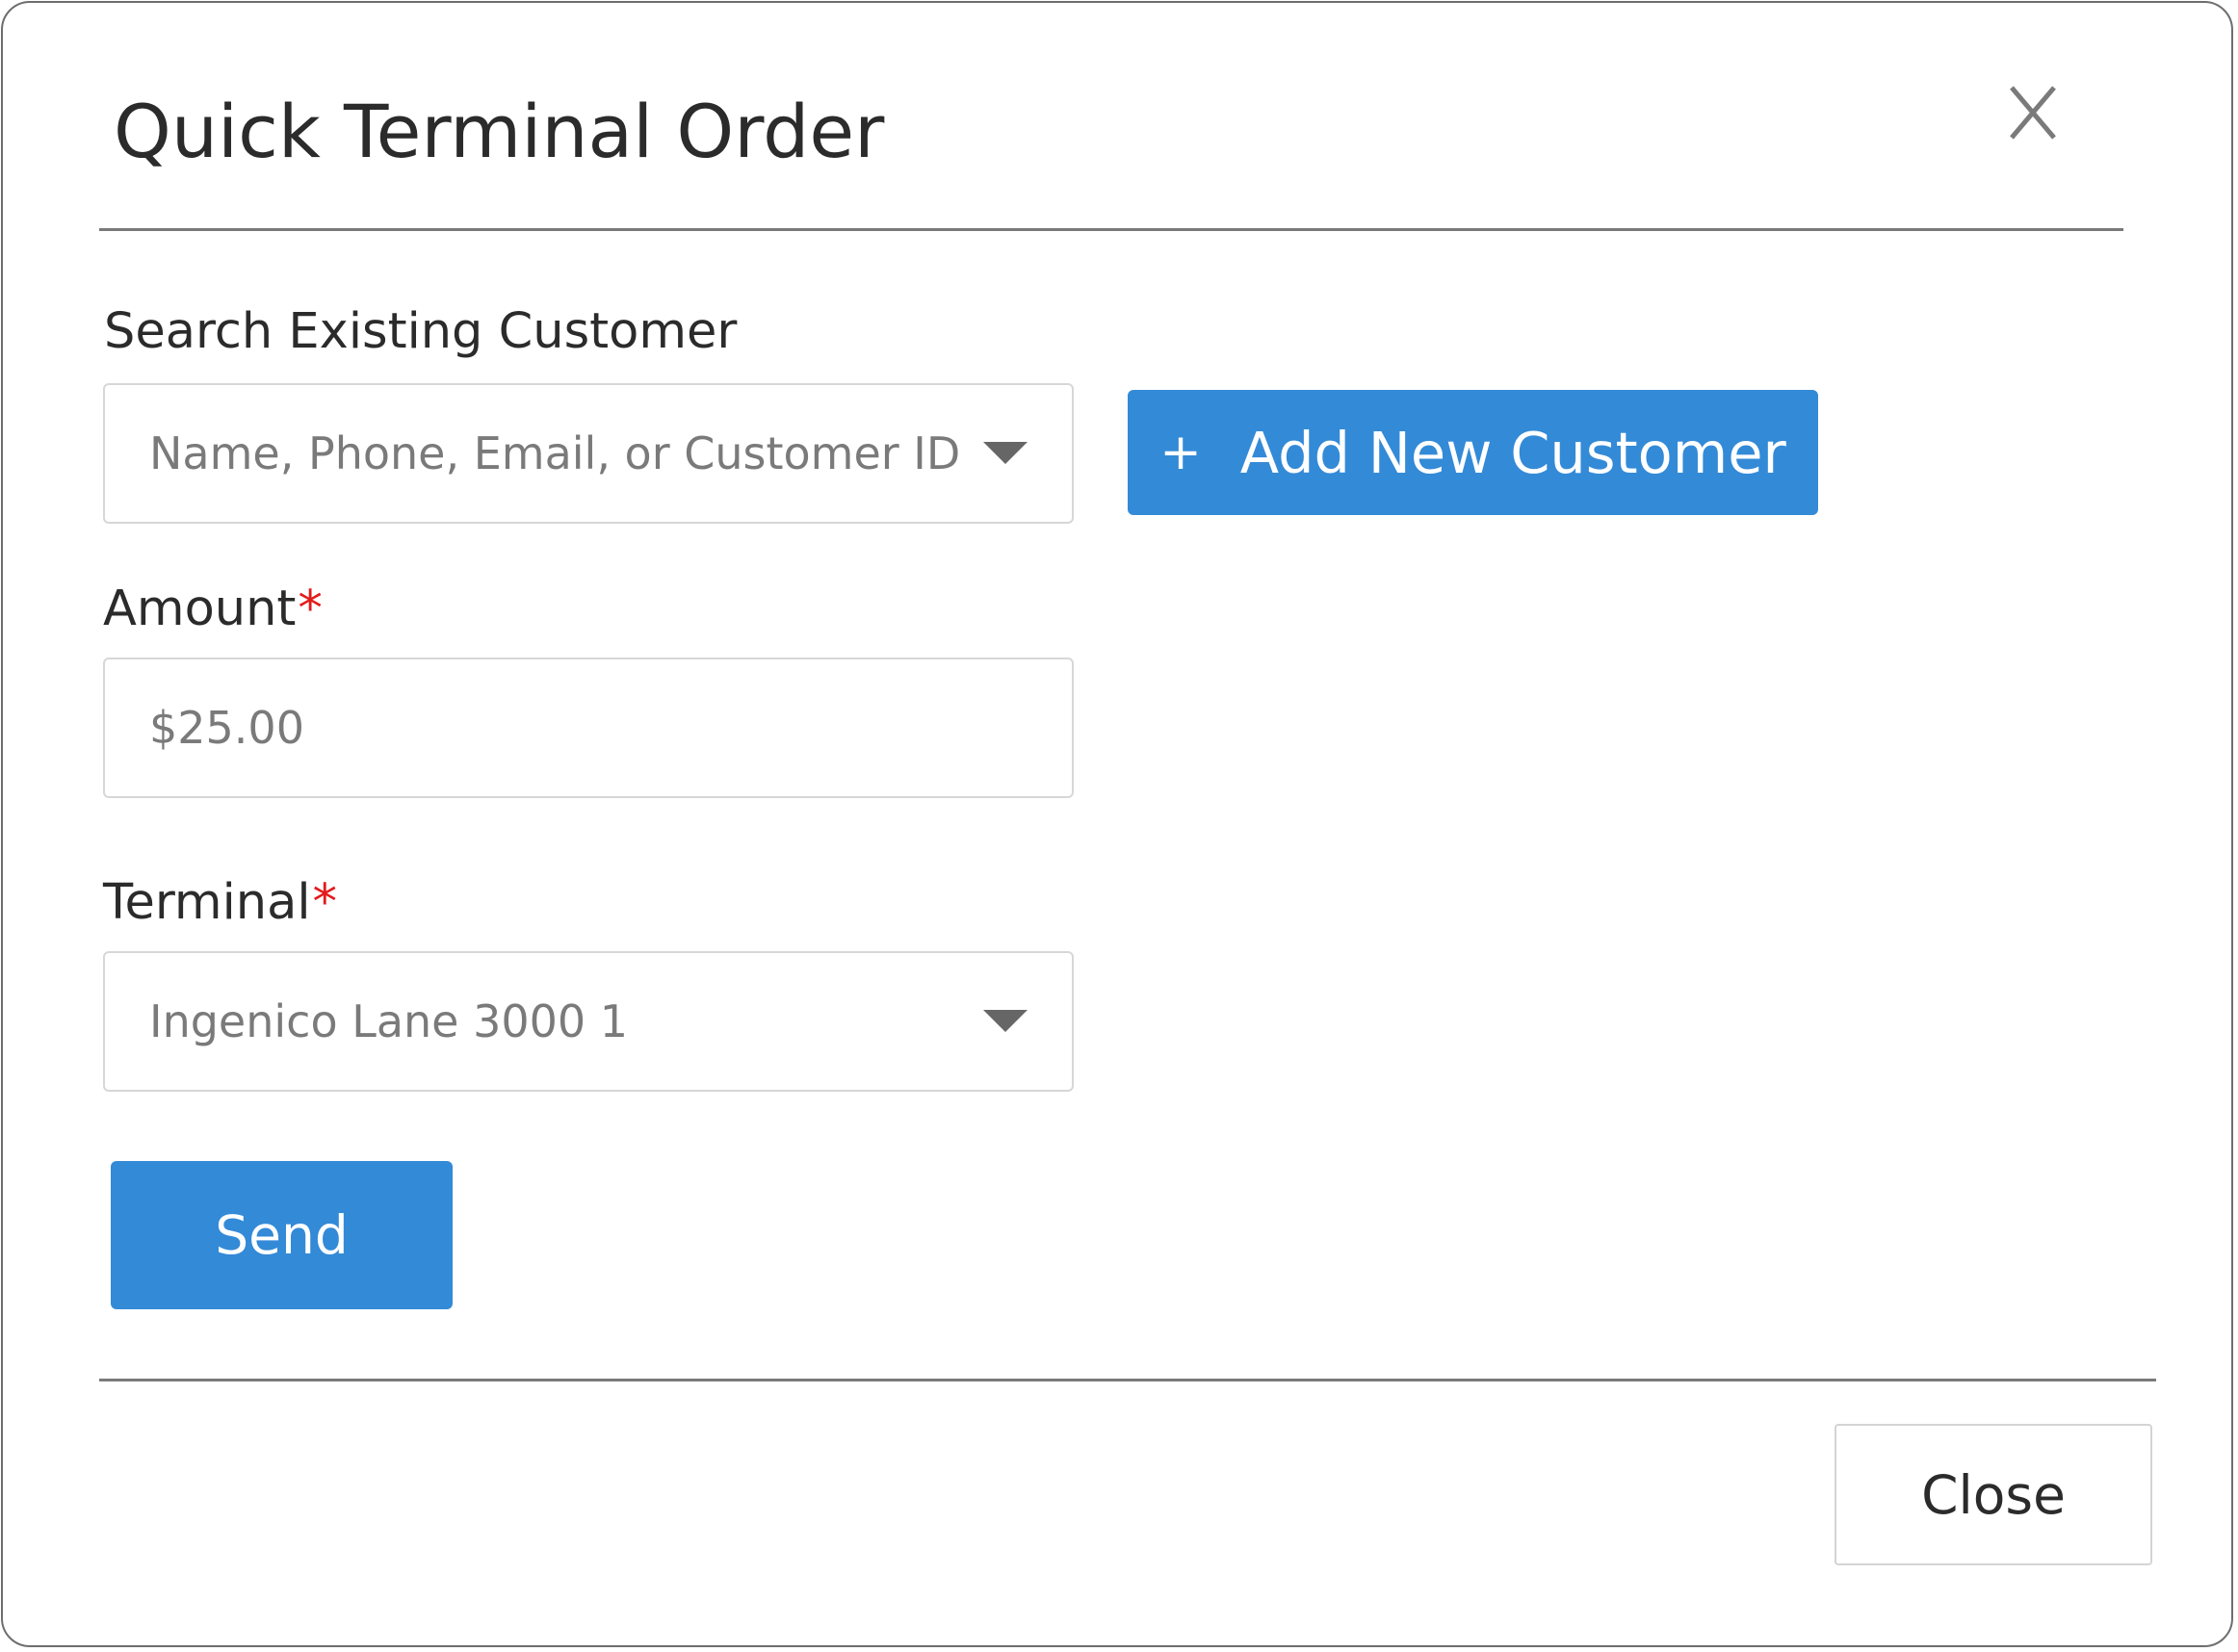 The height and width of the screenshot is (1652, 2238). What do you see at coordinates (421, 331) in the screenshot?
I see `search-customer-label: Search Existing Customer` at bounding box center [421, 331].